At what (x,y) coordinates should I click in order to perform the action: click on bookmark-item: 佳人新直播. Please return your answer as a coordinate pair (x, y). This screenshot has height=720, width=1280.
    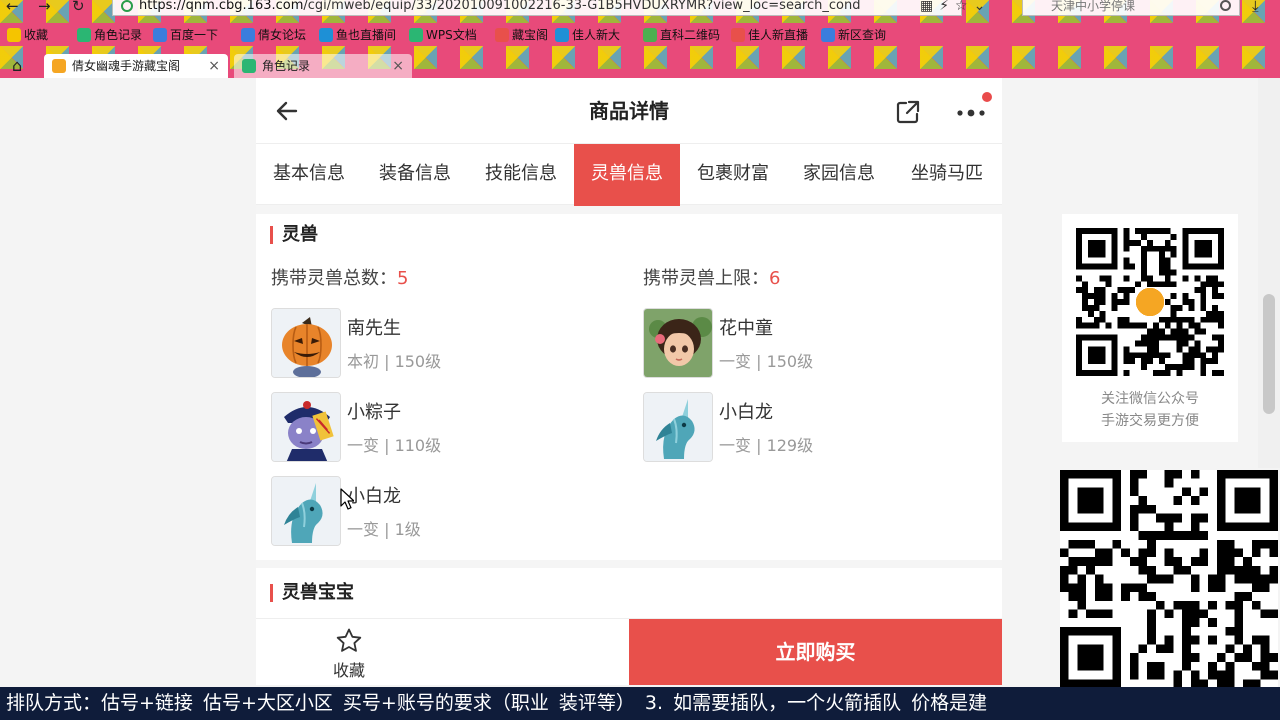
    Looking at the image, I should click on (770, 35).